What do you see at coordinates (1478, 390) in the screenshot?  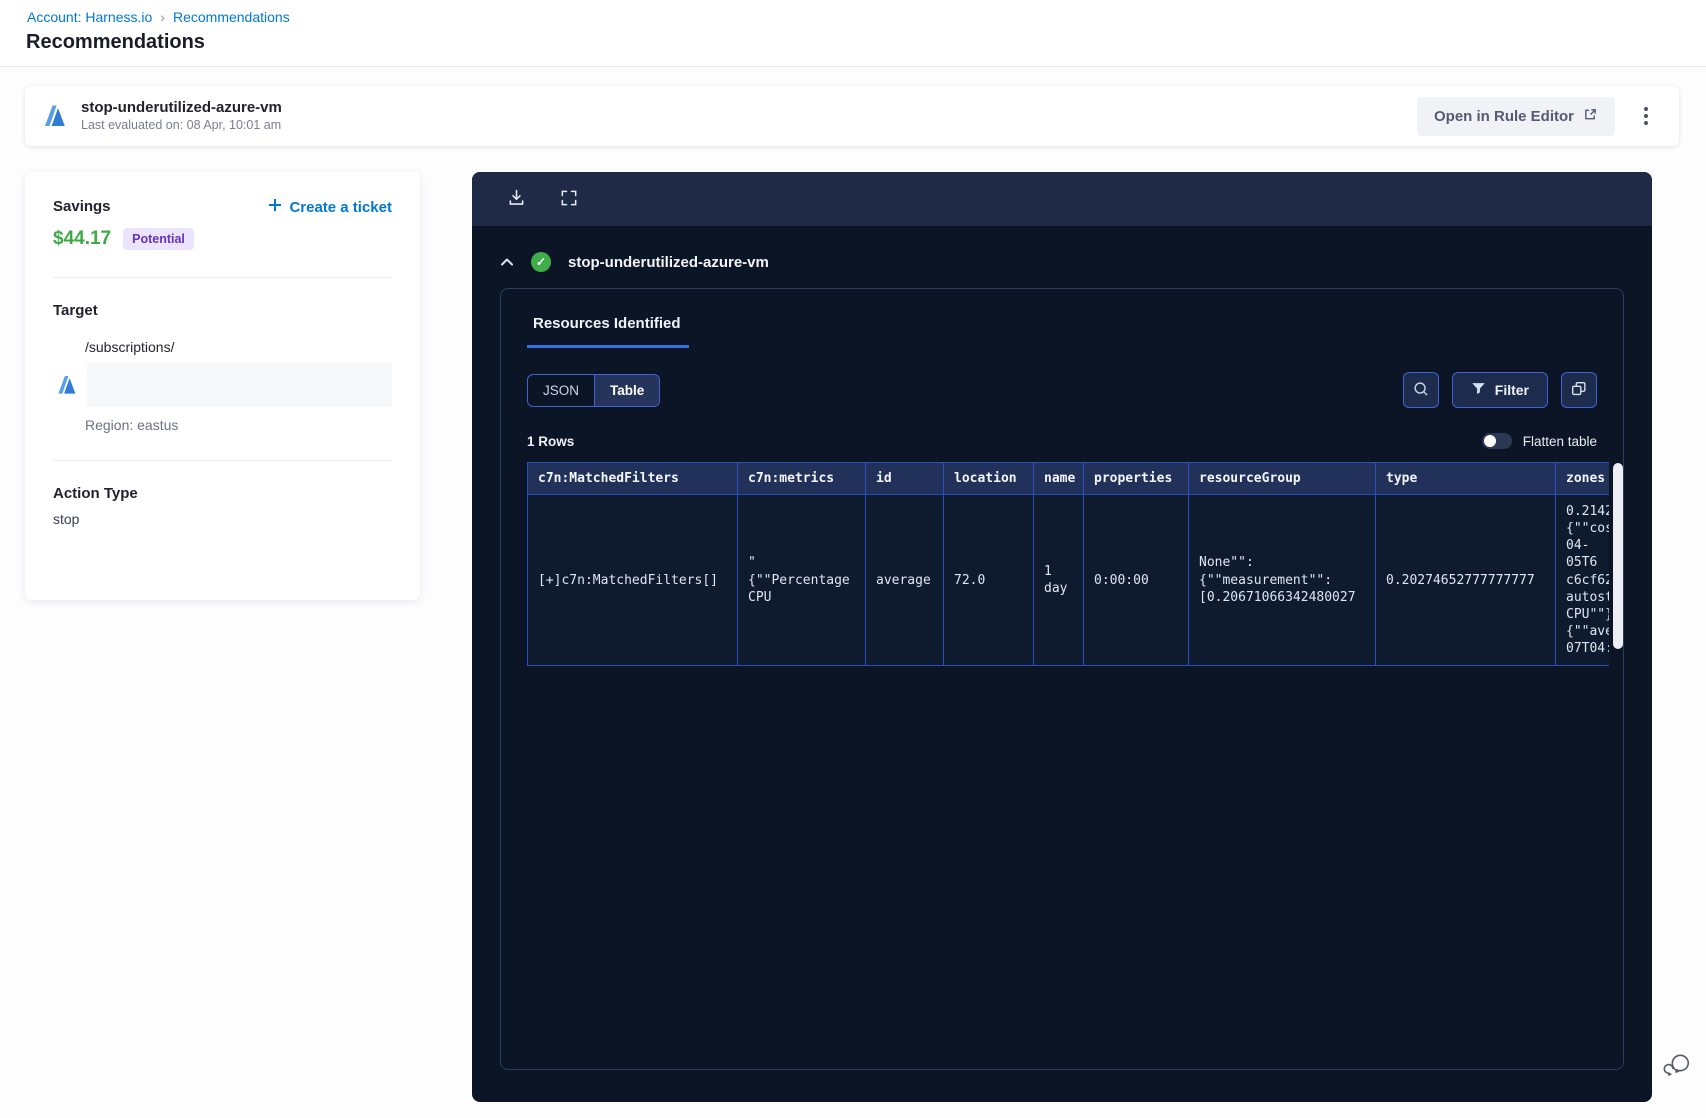 I see `filter-icon` at bounding box center [1478, 390].